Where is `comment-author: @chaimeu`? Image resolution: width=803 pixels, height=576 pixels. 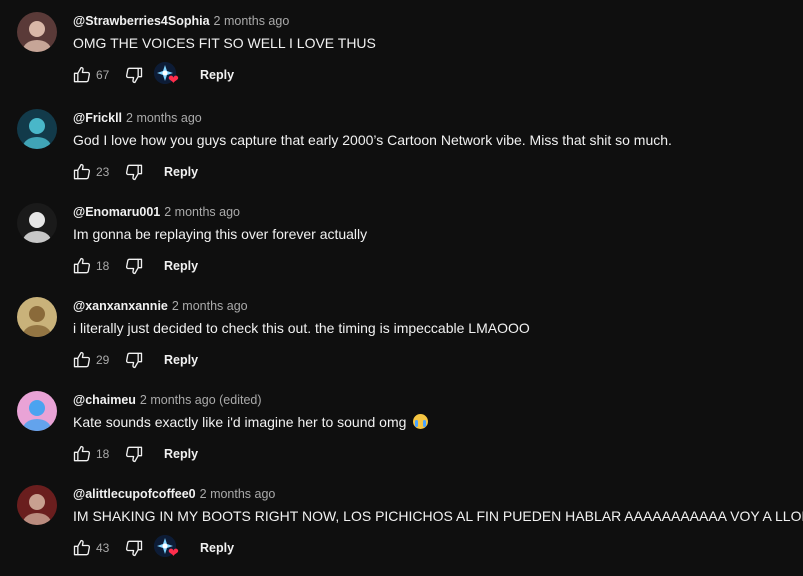
comment-author: @chaimeu is located at coordinates (104, 400).